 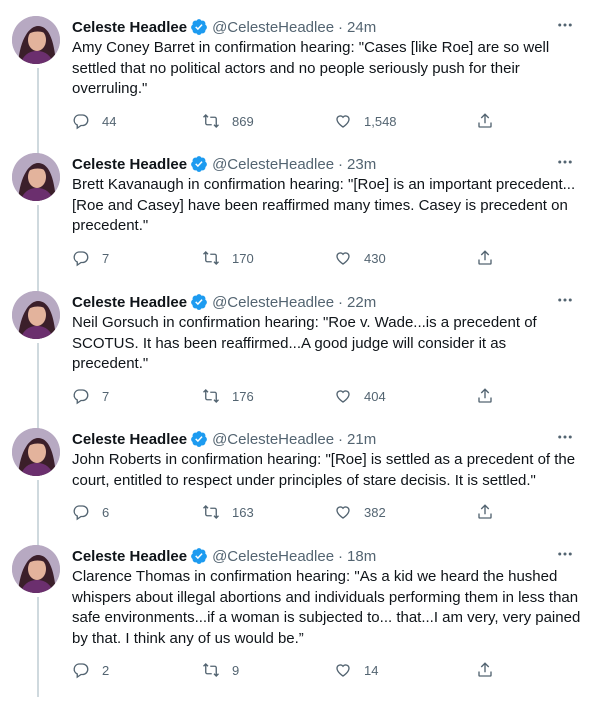 What do you see at coordinates (228, 258) in the screenshot?
I see `retweet-button: 170` at bounding box center [228, 258].